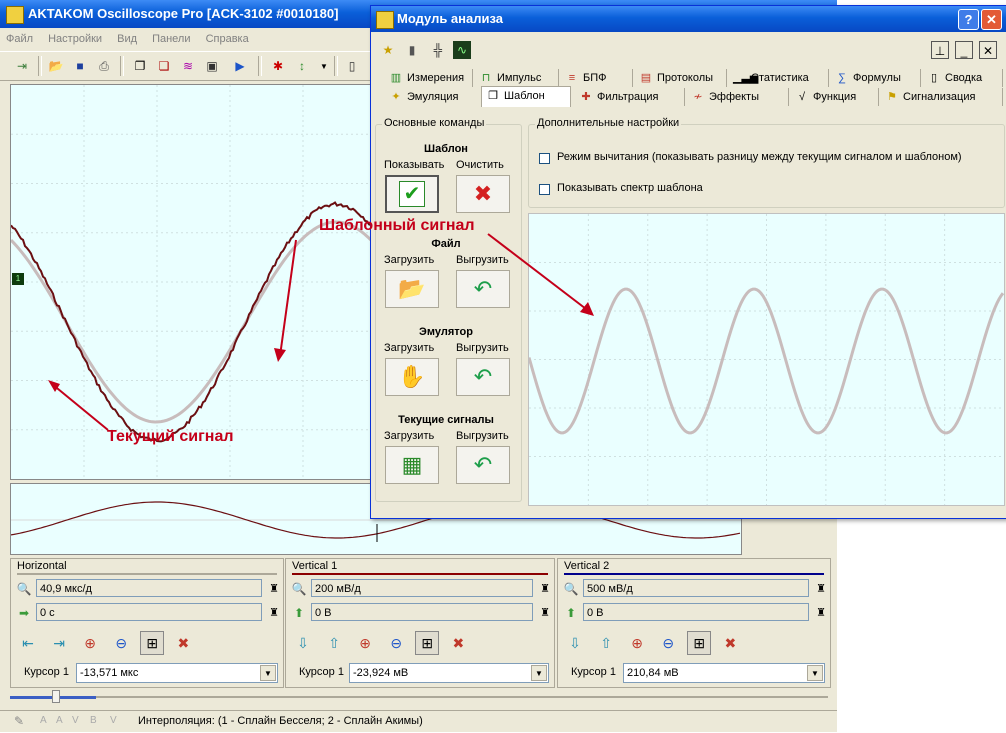  I want to click on emulator-load-button: ✋, so click(412, 377).